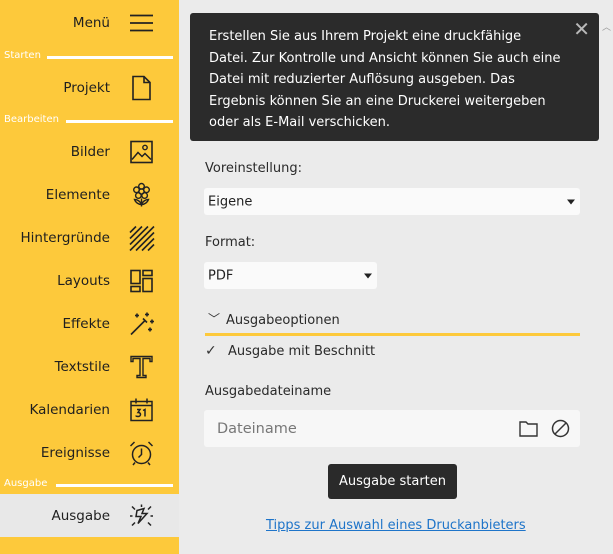  What do you see at coordinates (211, 351) in the screenshot?
I see `checkmark-icon: ✓` at bounding box center [211, 351].